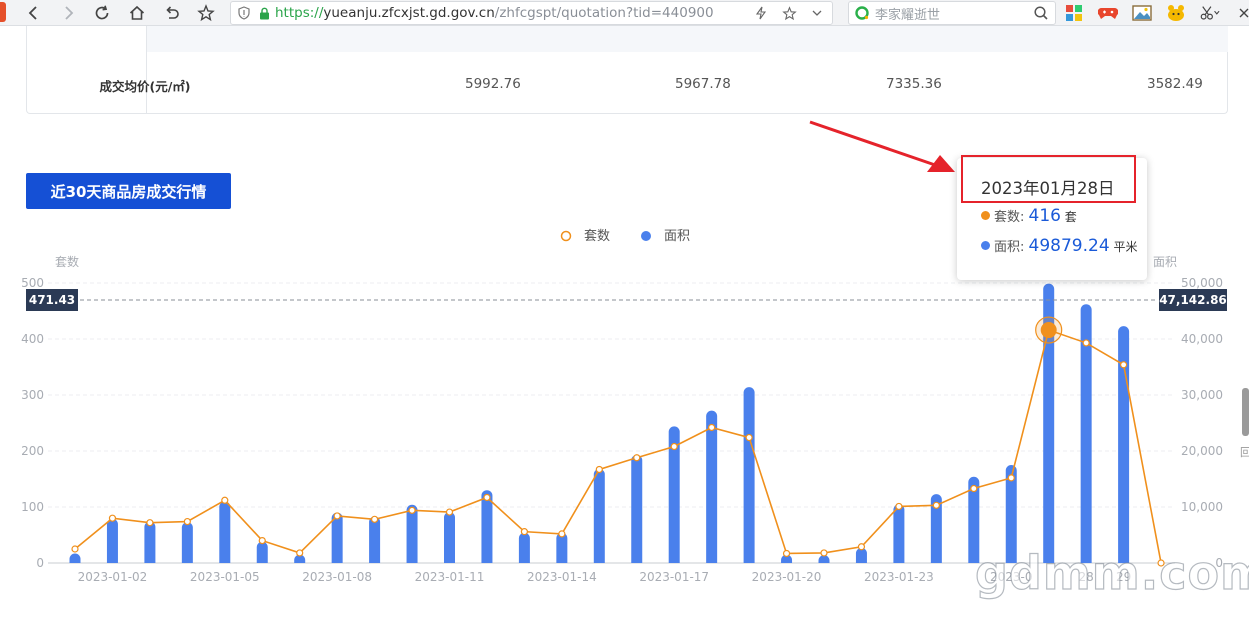 Image resolution: width=1249 pixels, height=640 pixels. I want to click on y-right-tick-label: 40,000, so click(1202, 339).